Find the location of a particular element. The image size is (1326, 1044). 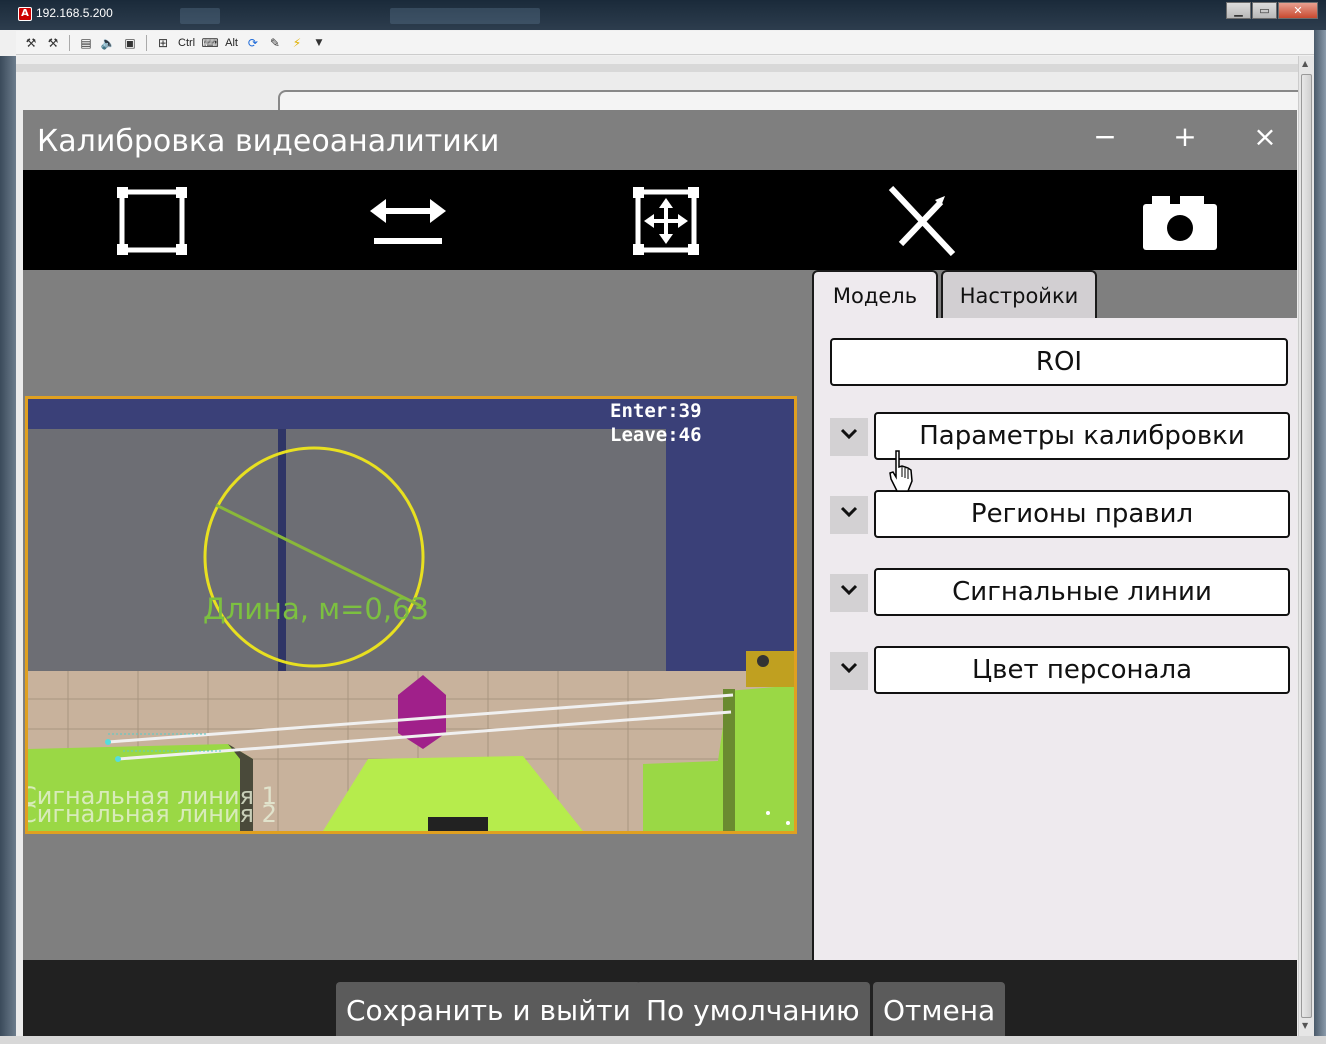

close-window-button: ✕ is located at coordinates (1298, 10).